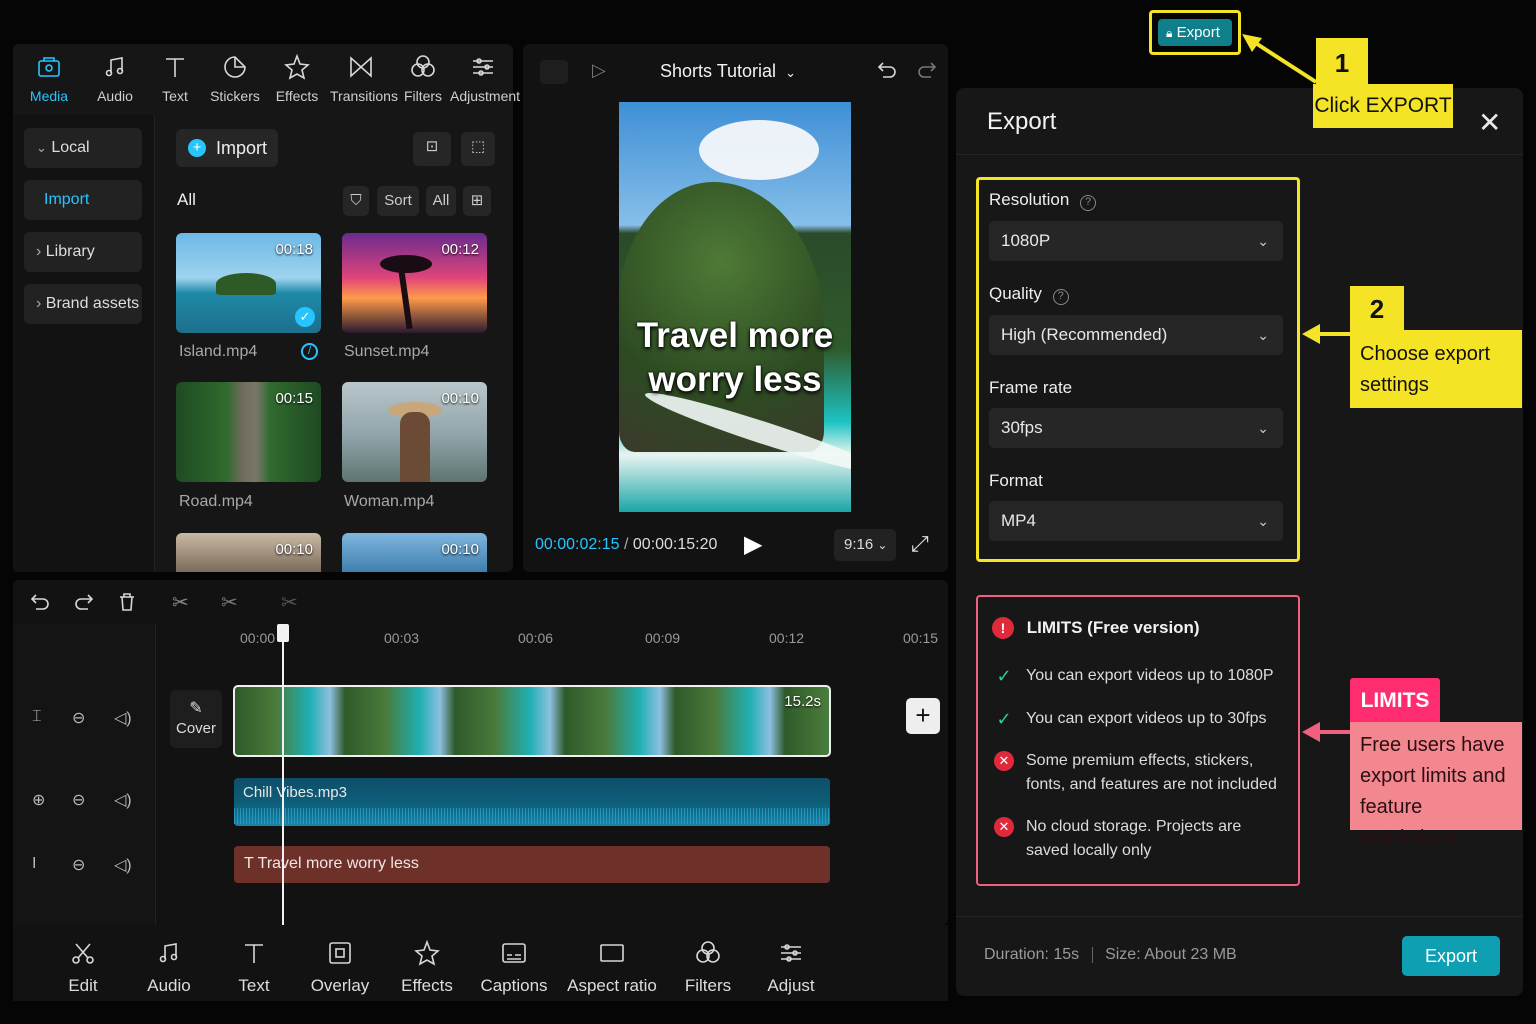  What do you see at coordinates (514, 985) in the screenshot?
I see `bottom-tool-label: Captions` at bounding box center [514, 985].